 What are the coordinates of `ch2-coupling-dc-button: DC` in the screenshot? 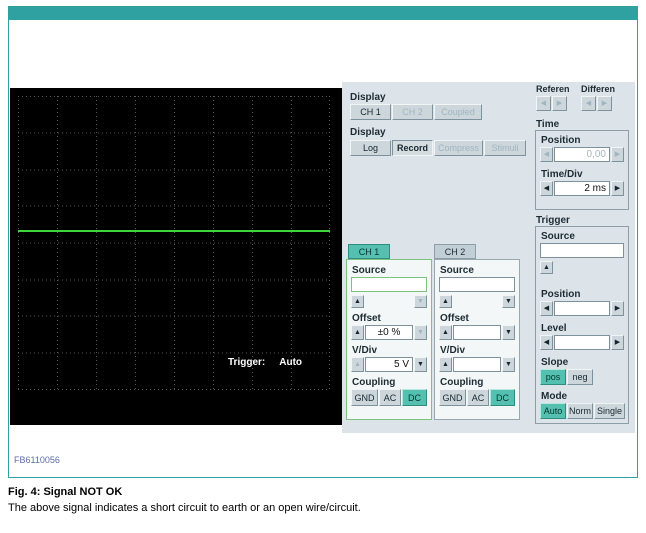 It's located at (502, 397).